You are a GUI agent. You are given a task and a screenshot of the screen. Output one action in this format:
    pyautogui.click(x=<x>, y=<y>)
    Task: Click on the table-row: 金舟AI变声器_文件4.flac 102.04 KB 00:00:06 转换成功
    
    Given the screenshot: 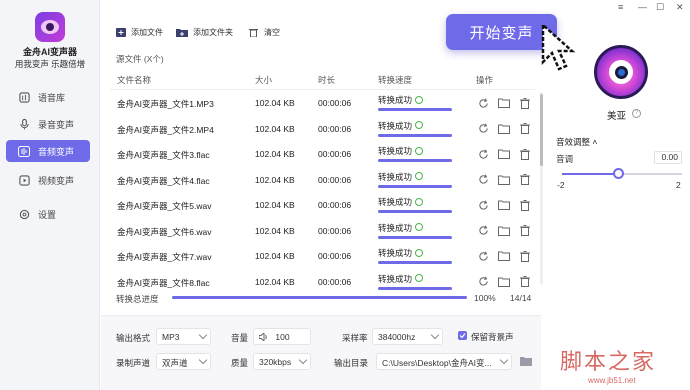 What is the action you would take?
    pyautogui.click(x=322, y=180)
    